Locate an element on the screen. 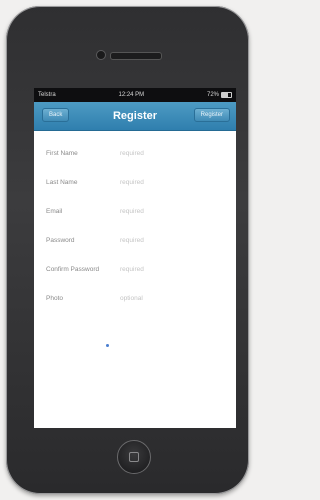 This screenshot has height=500, width=320. status-right: 72% is located at coordinates (219, 95).